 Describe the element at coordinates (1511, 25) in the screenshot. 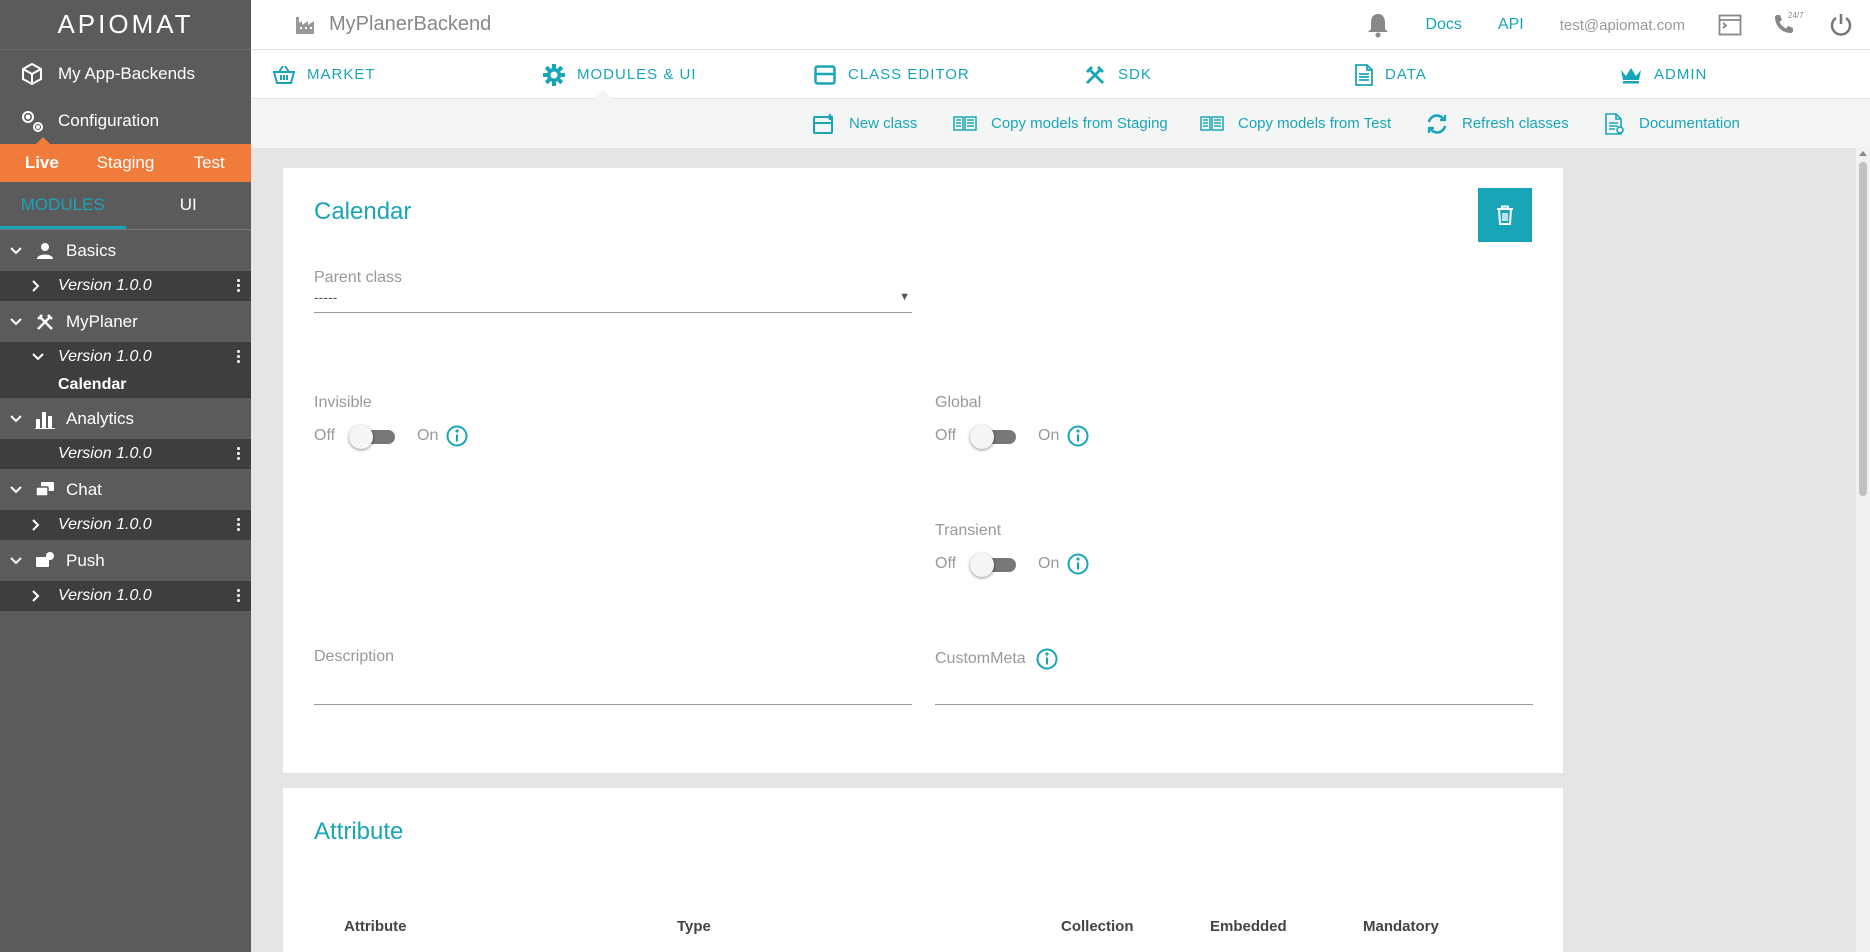

I see `api-link: API` at that location.